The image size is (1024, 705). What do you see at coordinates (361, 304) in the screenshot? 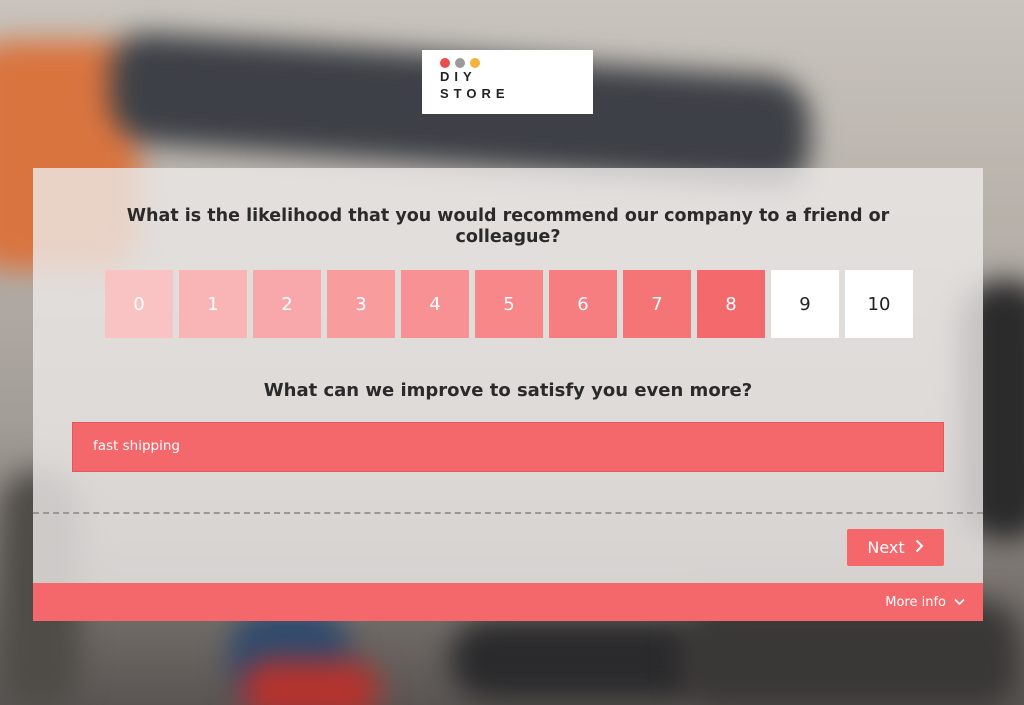
I see `score-option-3: 3` at bounding box center [361, 304].